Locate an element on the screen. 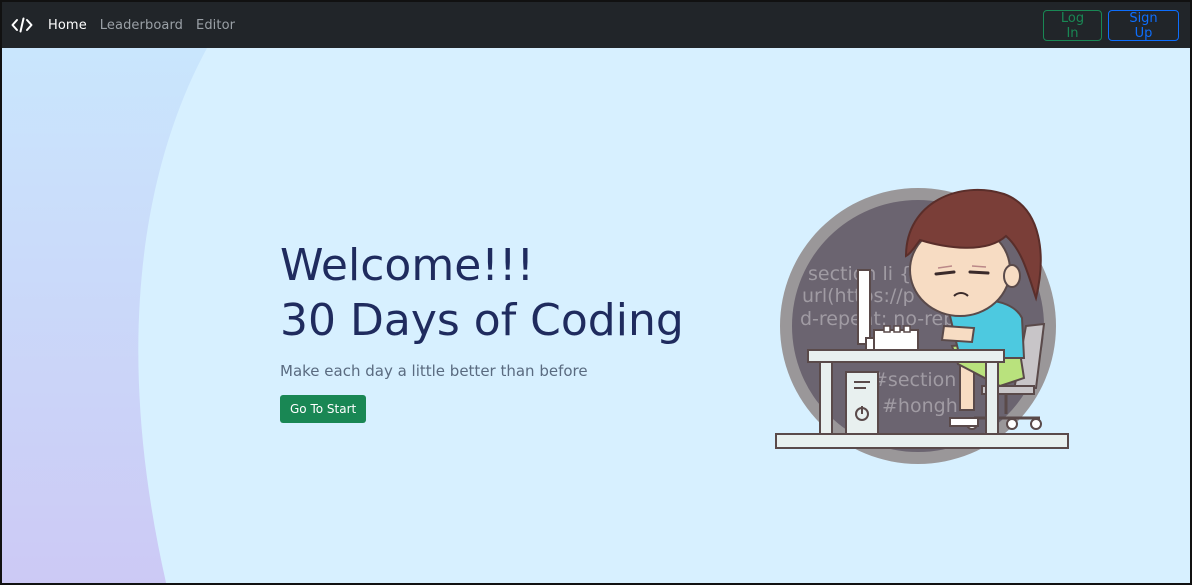 The height and width of the screenshot is (585, 1192). nav-links: Home Leaderboard Editor is located at coordinates (148, 25).